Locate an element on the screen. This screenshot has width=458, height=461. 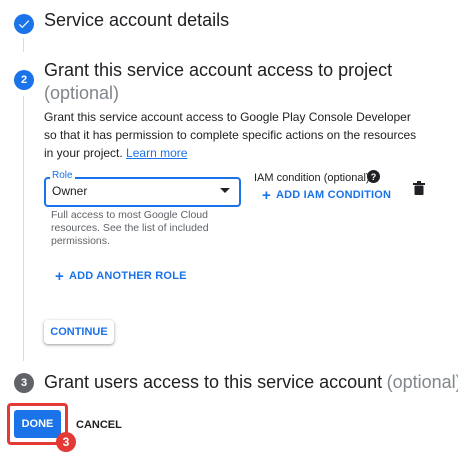
step-1-title: Service account details is located at coordinates (136, 20).